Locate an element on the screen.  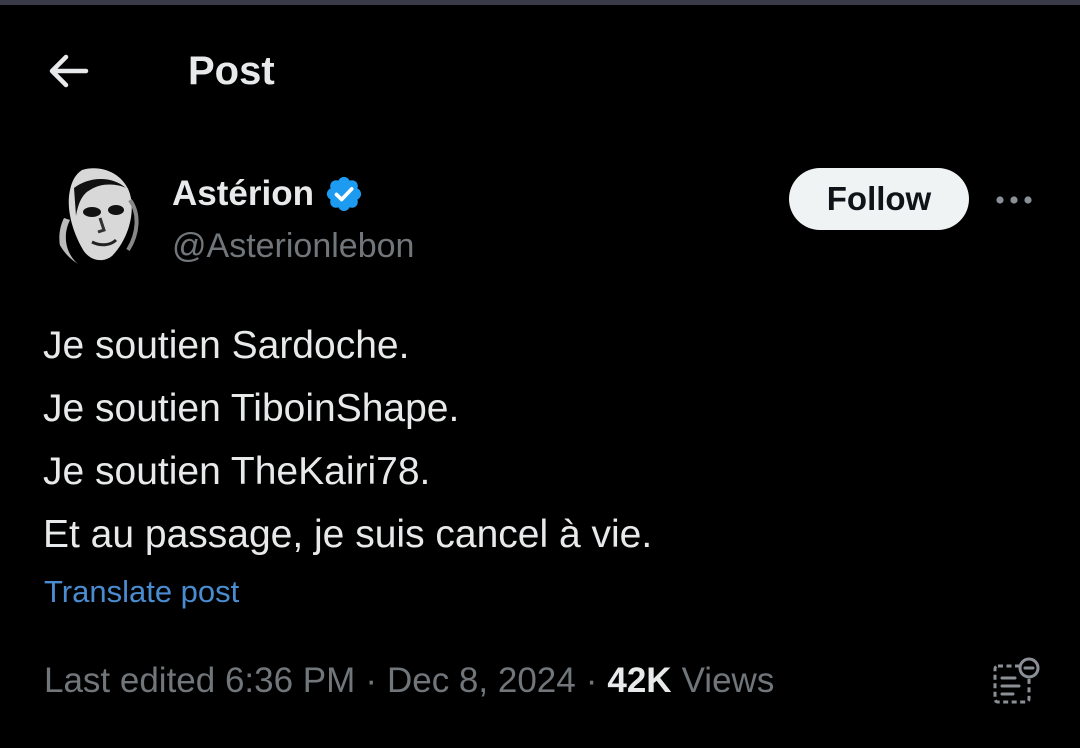
author-display-name: Astérion is located at coordinates (243, 194).